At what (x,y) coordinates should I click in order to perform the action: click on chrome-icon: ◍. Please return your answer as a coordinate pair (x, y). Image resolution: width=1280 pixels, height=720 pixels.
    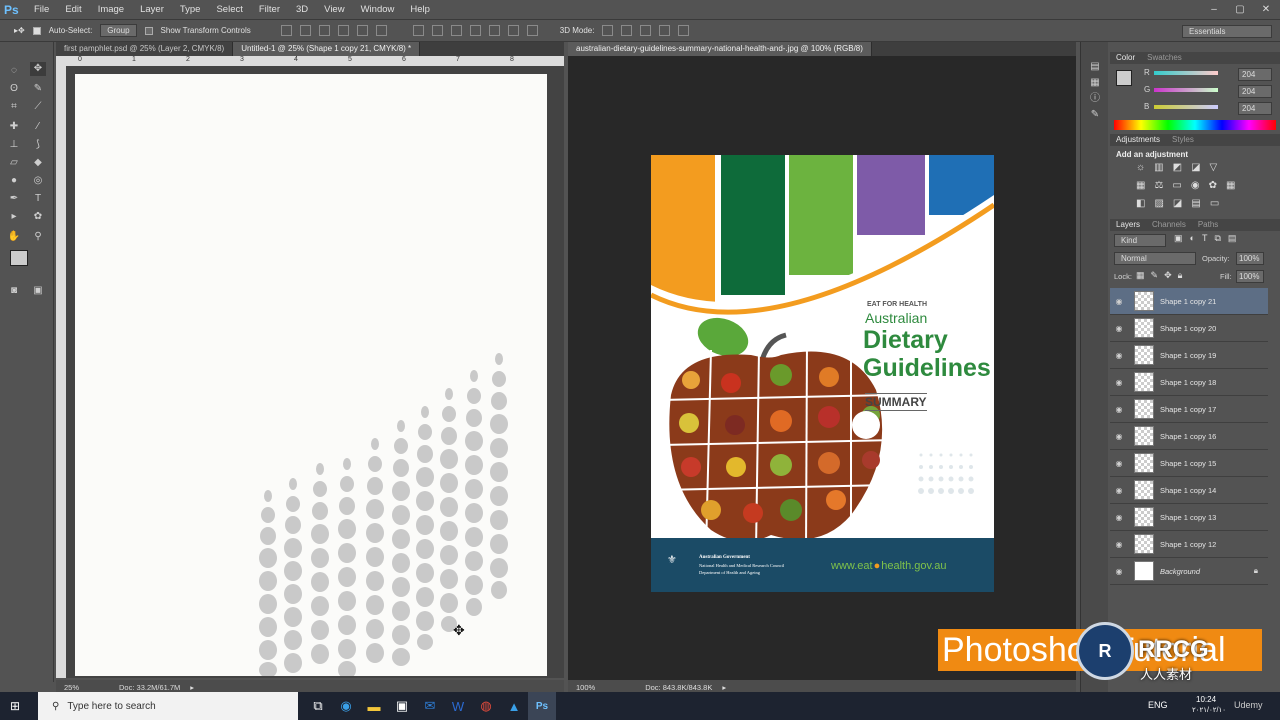
    Looking at the image, I should click on (486, 706).